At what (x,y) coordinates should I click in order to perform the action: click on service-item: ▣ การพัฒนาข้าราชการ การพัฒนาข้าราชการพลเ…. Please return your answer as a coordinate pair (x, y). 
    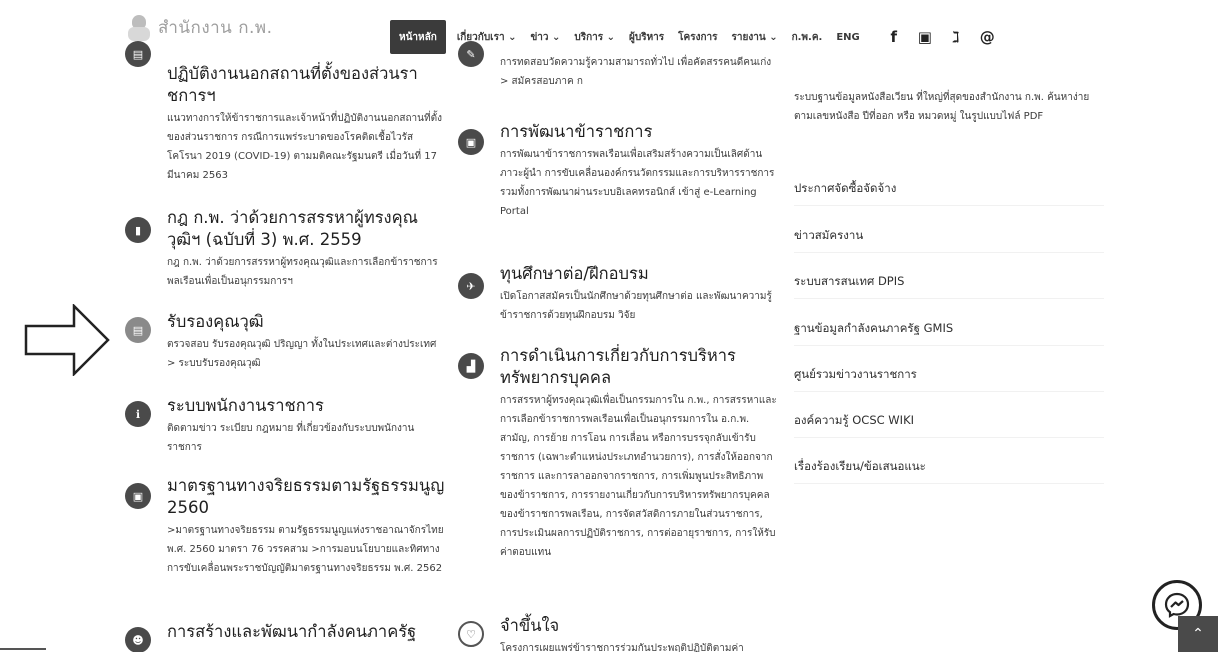
    Looking at the image, I should click on (618, 171).